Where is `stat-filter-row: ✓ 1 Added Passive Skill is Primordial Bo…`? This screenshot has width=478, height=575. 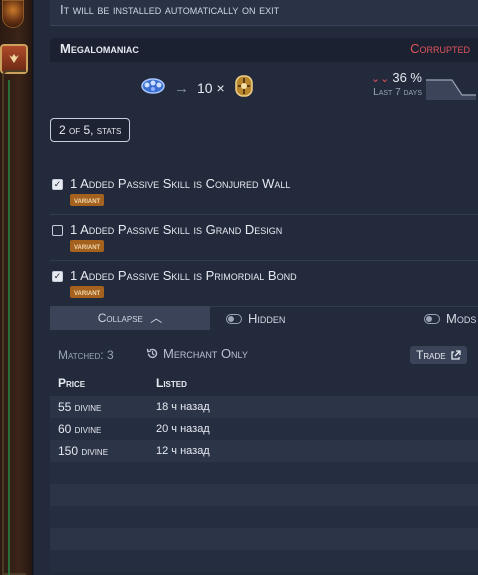
stat-filter-row: ✓ 1 Added Passive Skill is Primordial Bo… is located at coordinates (264, 283).